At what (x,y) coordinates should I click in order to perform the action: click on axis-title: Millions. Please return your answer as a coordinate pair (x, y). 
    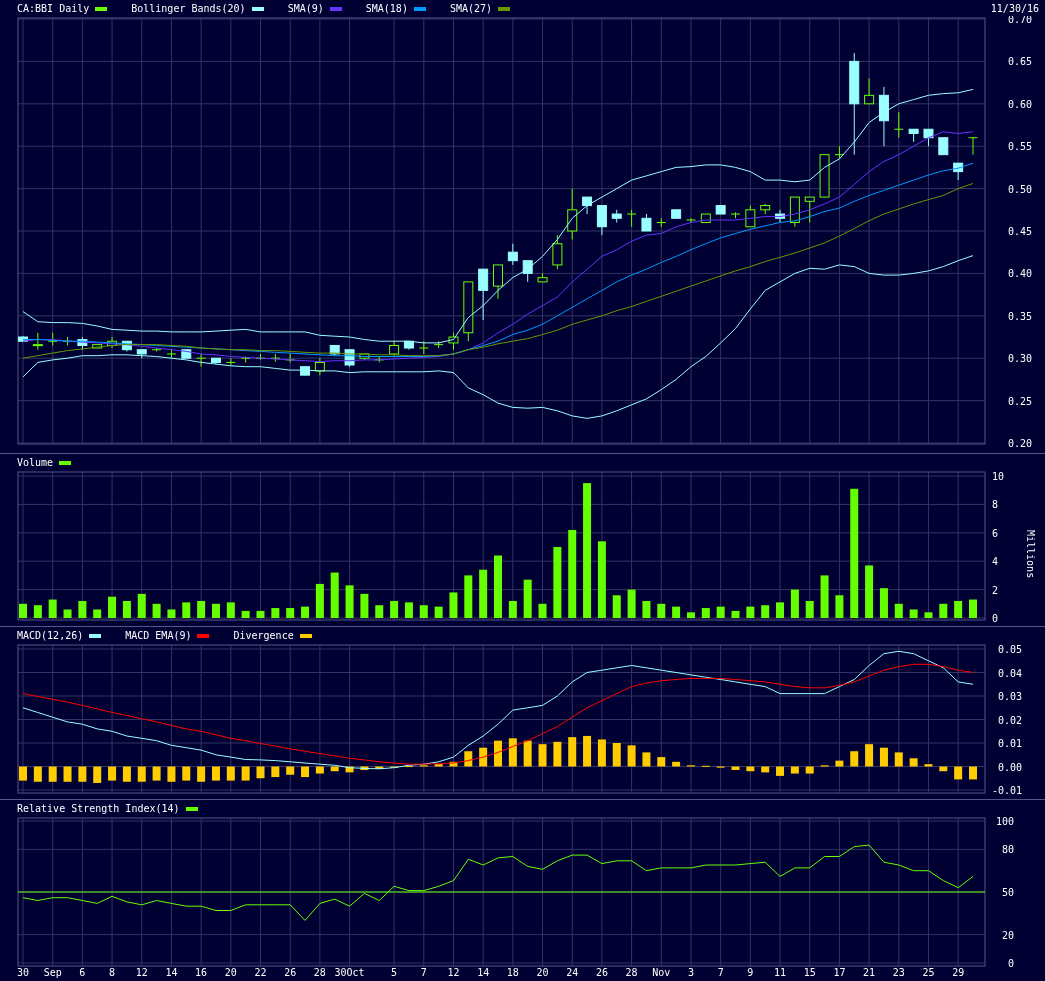
    Looking at the image, I should click on (1030, 554).